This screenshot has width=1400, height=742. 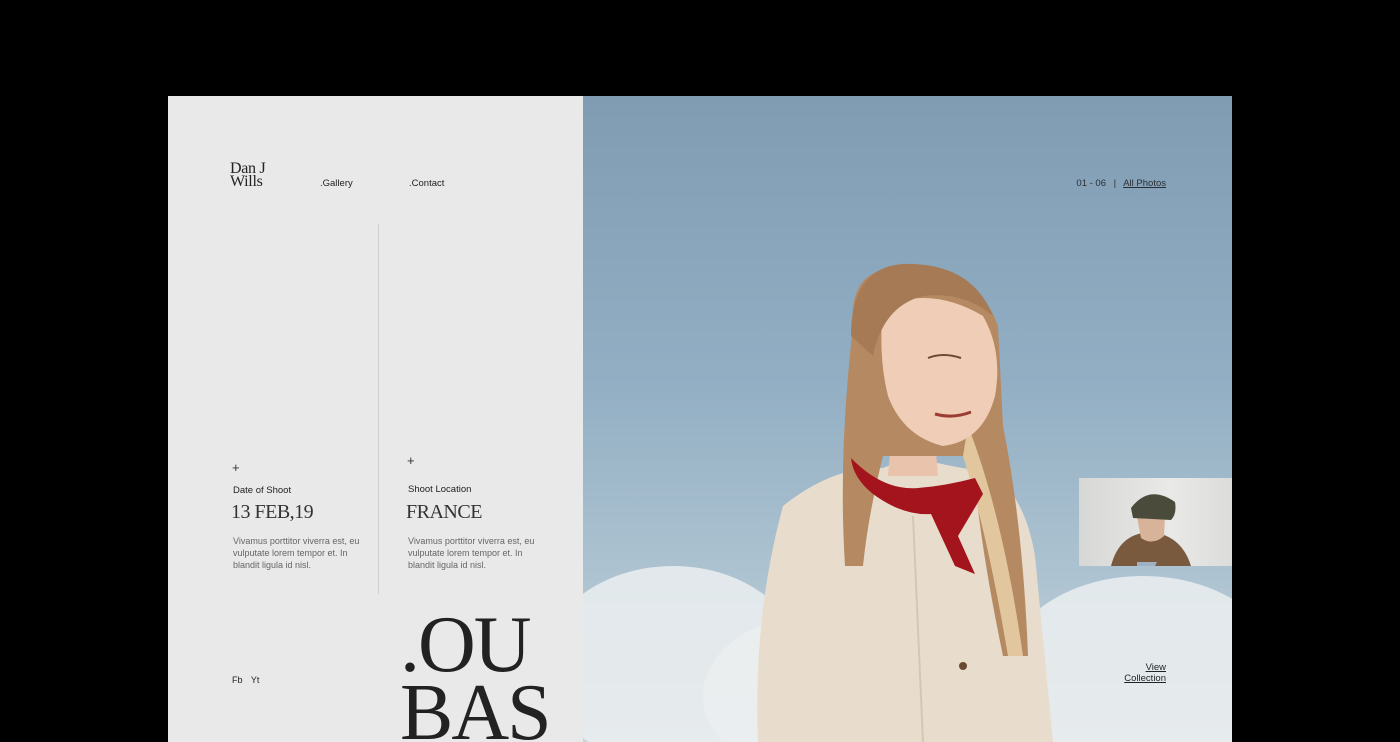 What do you see at coordinates (236, 467) in the screenshot?
I see `date-plus-icon: +` at bounding box center [236, 467].